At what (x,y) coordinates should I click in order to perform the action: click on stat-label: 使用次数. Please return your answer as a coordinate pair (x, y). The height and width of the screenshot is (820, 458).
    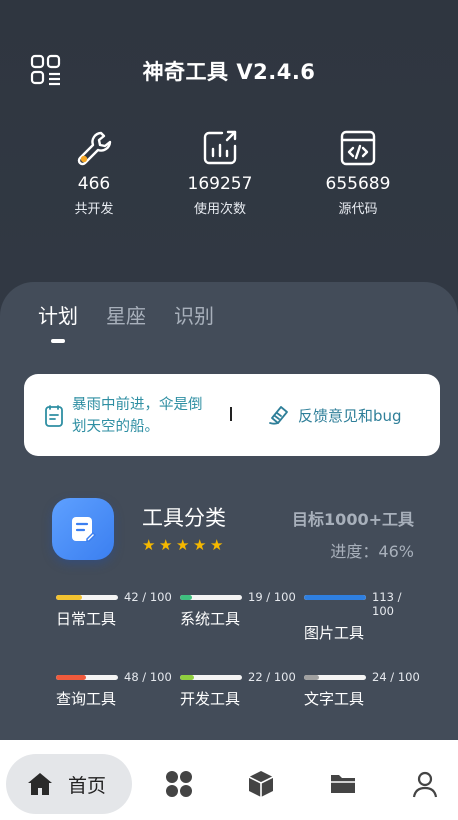
    Looking at the image, I should click on (219, 209).